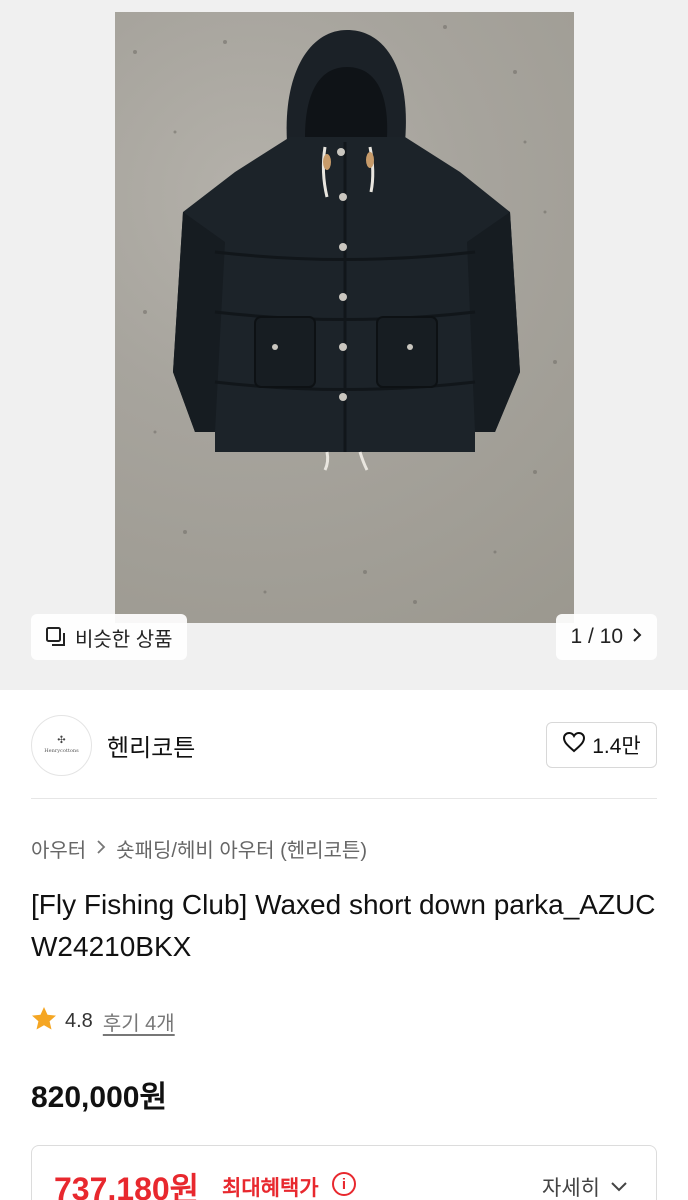 Image resolution: width=688 pixels, height=1200 pixels. Describe the element at coordinates (124, 639) in the screenshot. I see `similar-products-label: 비슷한 상품` at that location.